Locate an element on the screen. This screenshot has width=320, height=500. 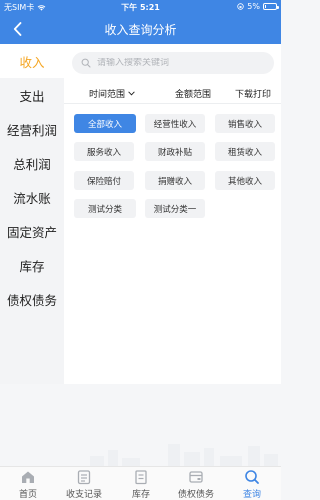
tag-fiscal-subsidy: 财政补贴 is located at coordinates (175, 151).